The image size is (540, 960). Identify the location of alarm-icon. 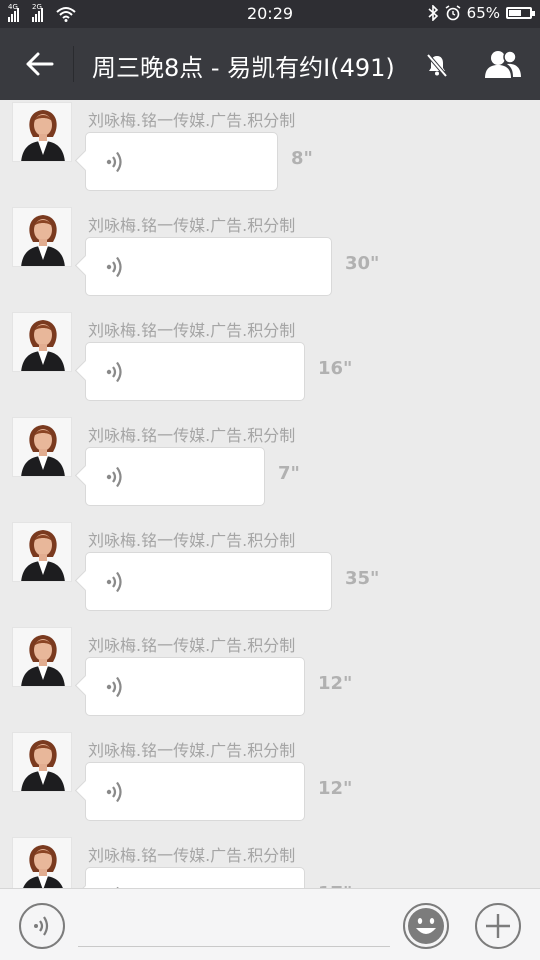
(453, 13).